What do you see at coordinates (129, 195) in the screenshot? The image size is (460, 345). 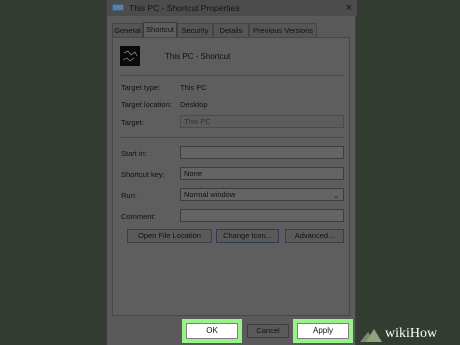 I see `run-label: Run:` at bounding box center [129, 195].